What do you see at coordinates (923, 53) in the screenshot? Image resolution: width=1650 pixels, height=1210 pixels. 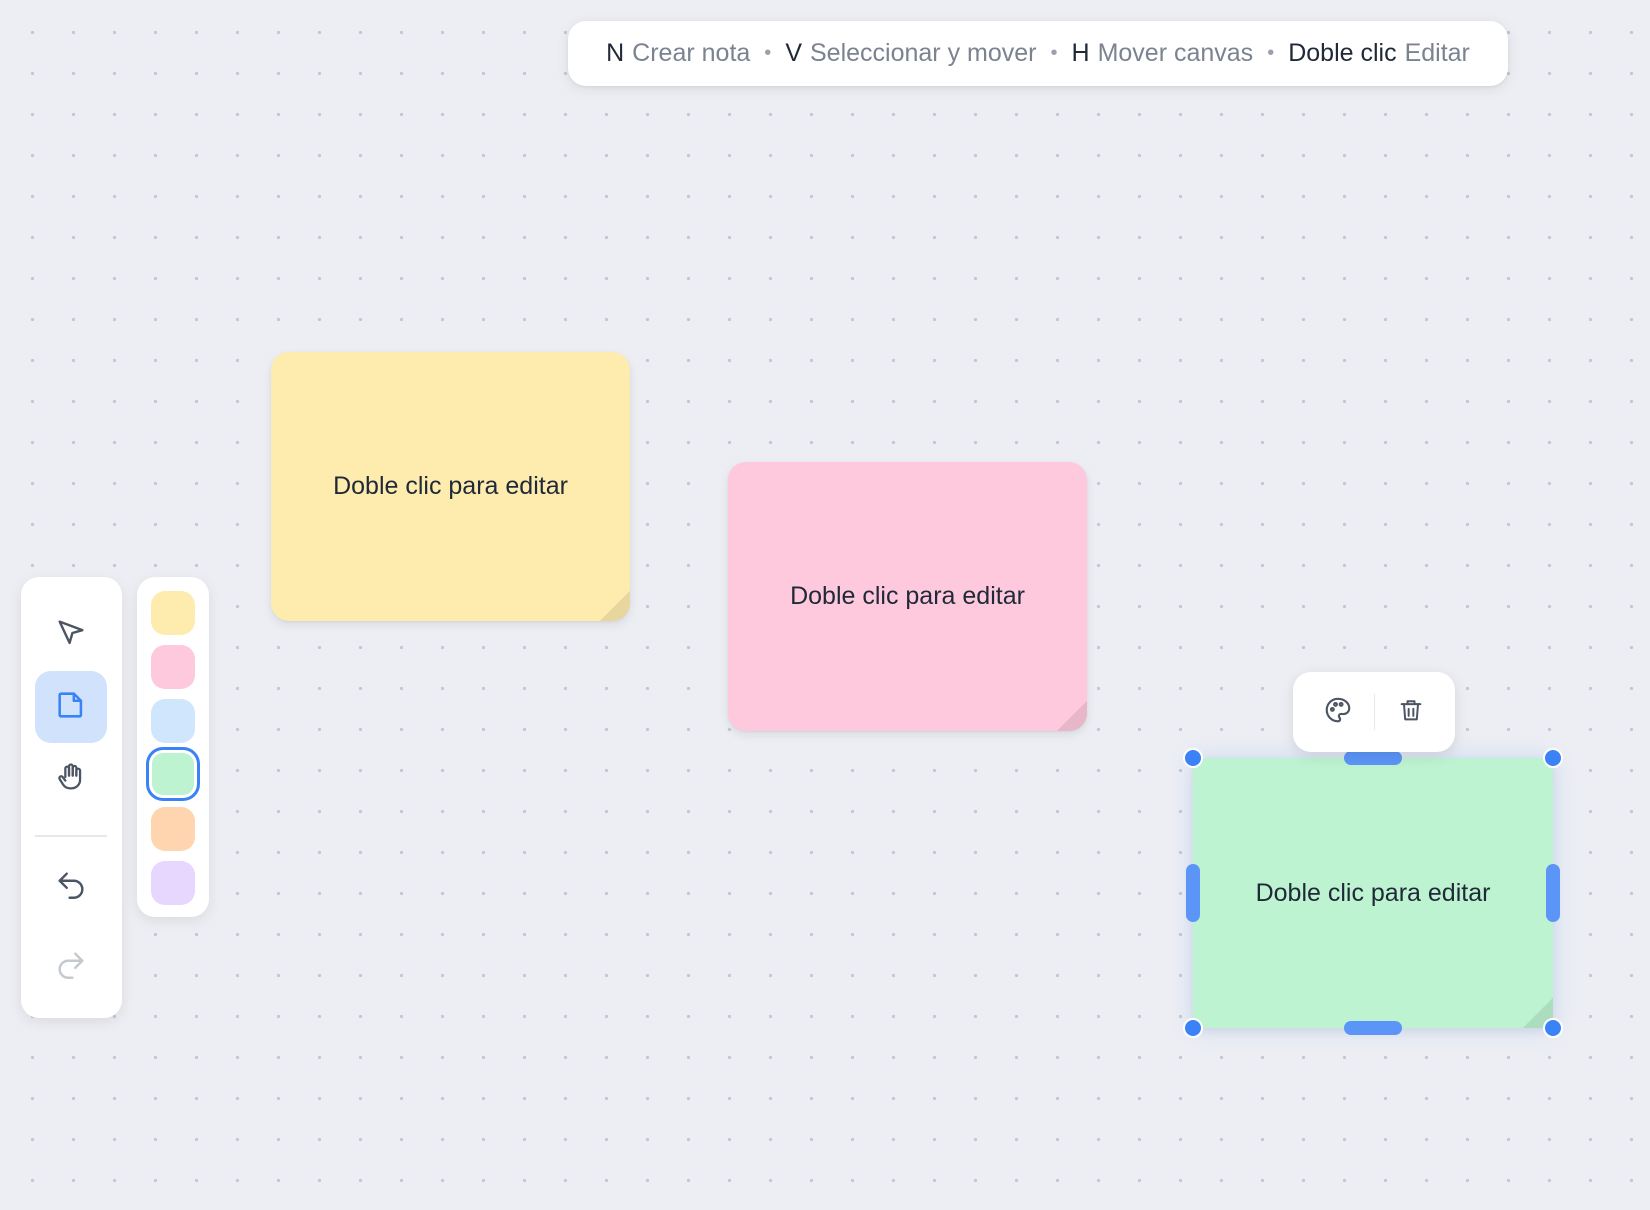 I see `hint-desc: Seleccionar y mover` at bounding box center [923, 53].